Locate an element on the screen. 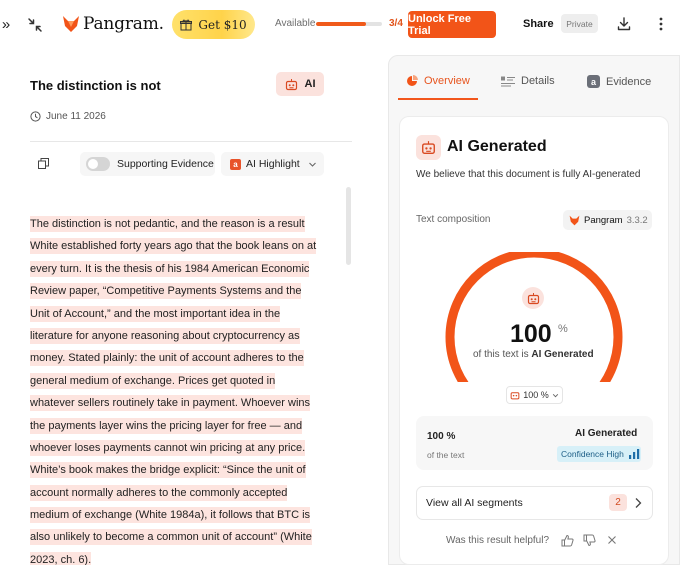  document-title: The distinction is not is located at coordinates (95, 85).